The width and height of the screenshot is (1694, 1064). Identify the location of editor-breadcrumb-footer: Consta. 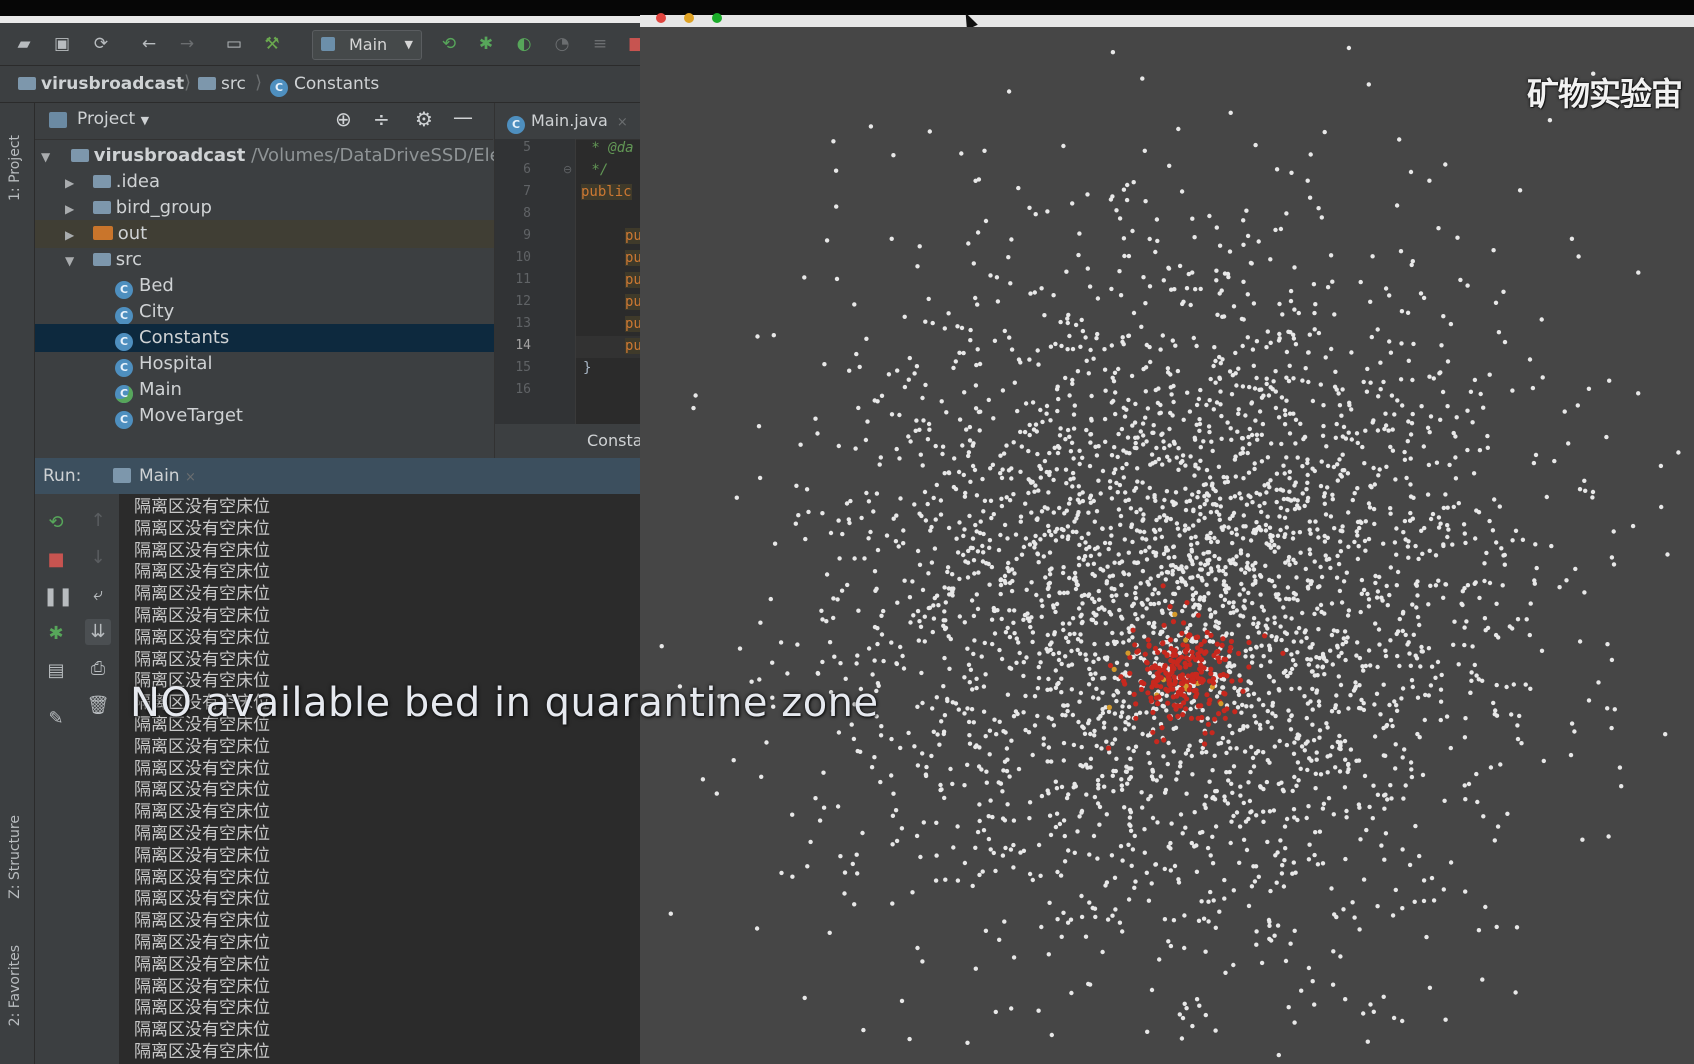
(567, 441).